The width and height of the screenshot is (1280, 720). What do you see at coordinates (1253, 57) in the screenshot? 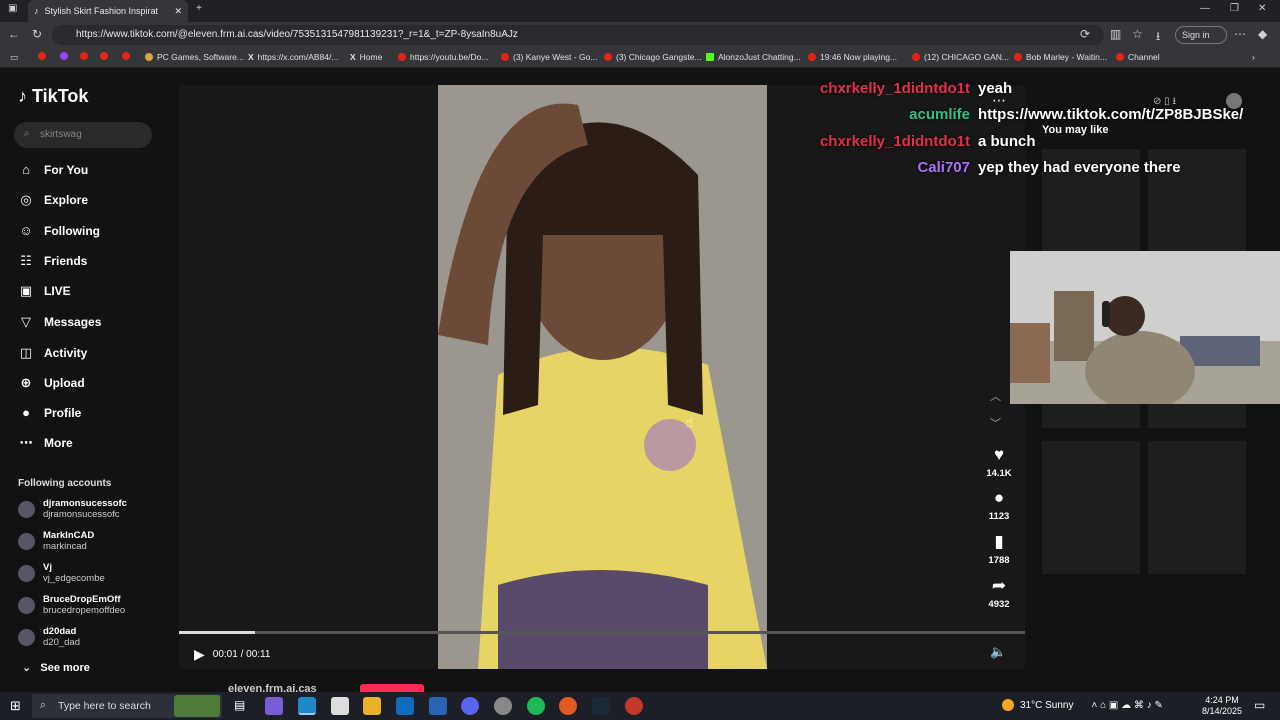
I see `bookmarks-overflow-icon: ›` at bounding box center [1253, 57].